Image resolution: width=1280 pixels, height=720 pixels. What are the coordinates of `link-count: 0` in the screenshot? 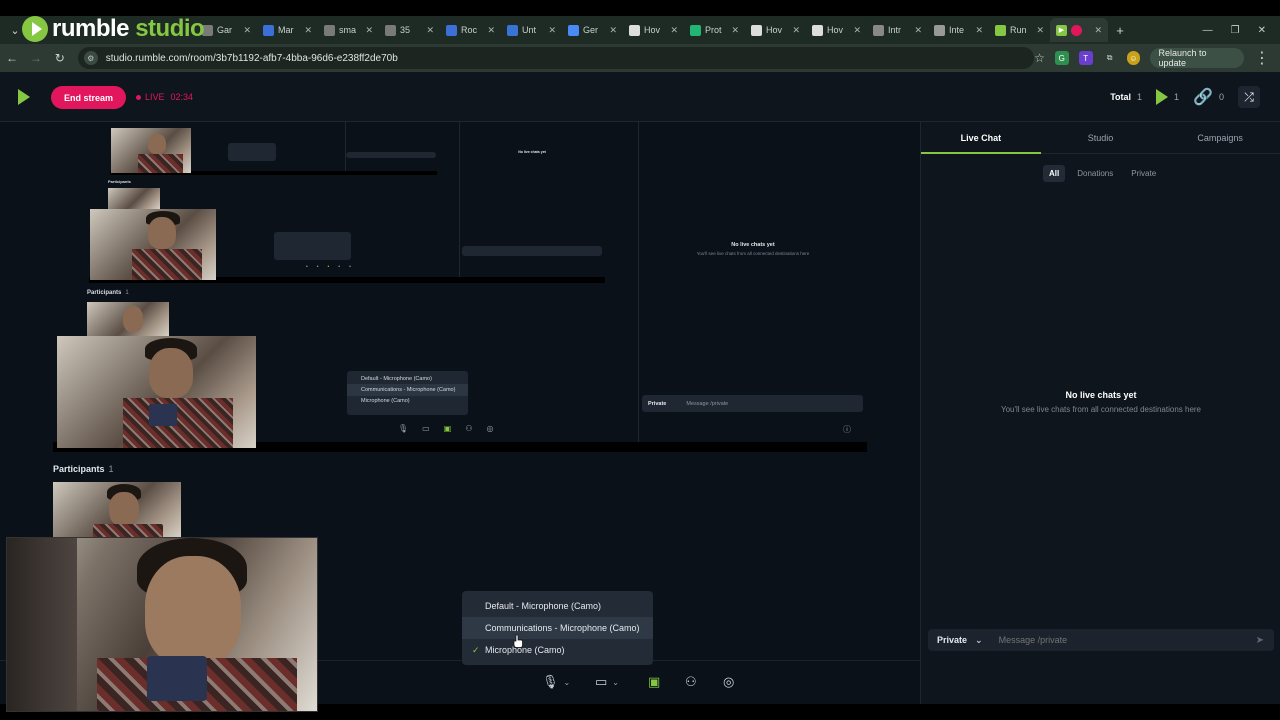 It's located at (1221, 97).